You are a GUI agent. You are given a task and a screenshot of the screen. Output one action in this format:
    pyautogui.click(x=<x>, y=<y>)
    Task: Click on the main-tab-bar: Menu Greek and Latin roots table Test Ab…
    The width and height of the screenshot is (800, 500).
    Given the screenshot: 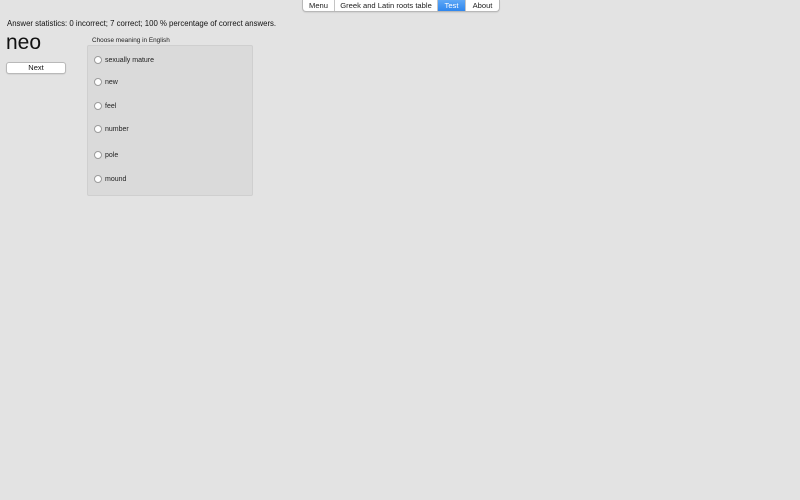 What is the action you would take?
    pyautogui.click(x=401, y=6)
    